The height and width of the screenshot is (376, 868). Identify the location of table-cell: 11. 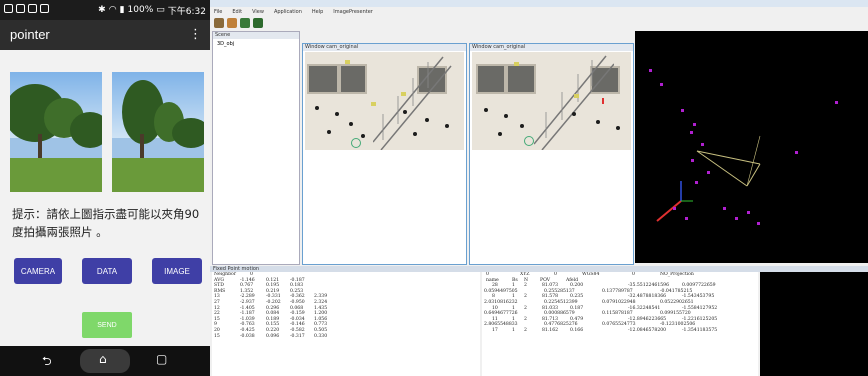
(495, 319).